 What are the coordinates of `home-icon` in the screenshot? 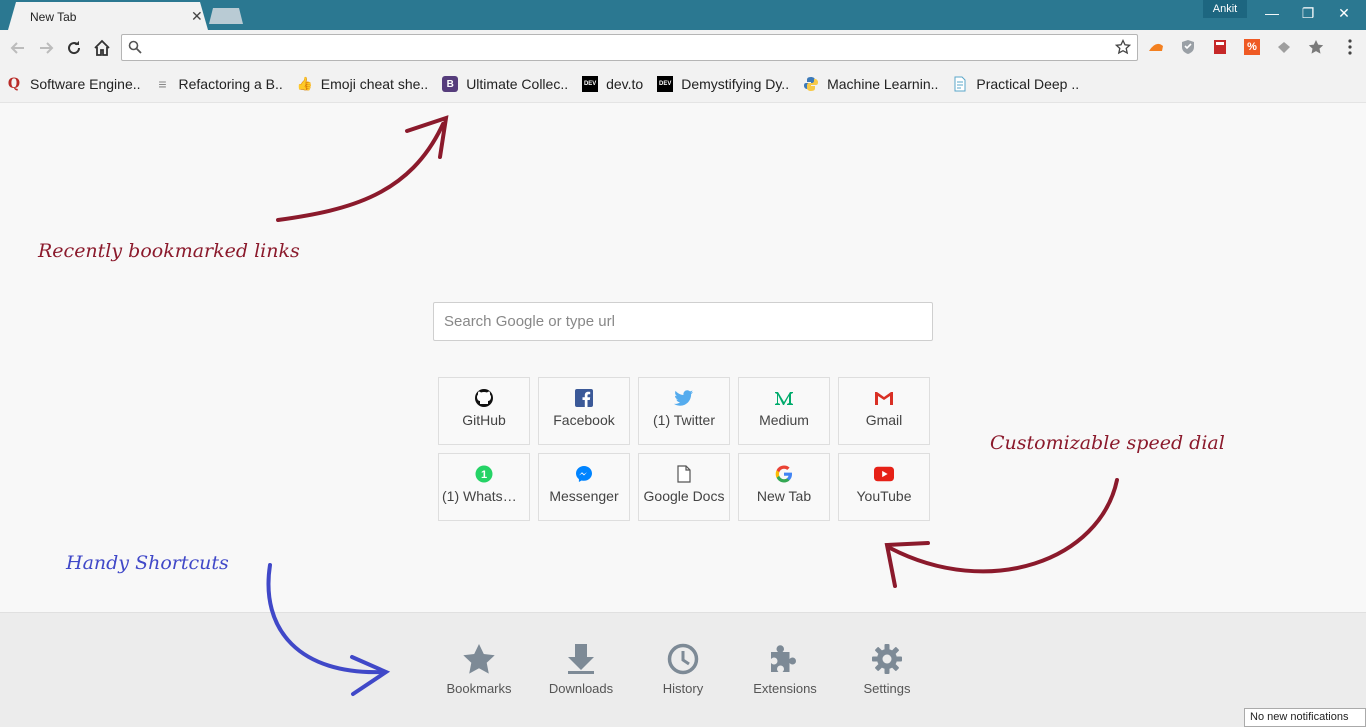 It's located at (102, 47).